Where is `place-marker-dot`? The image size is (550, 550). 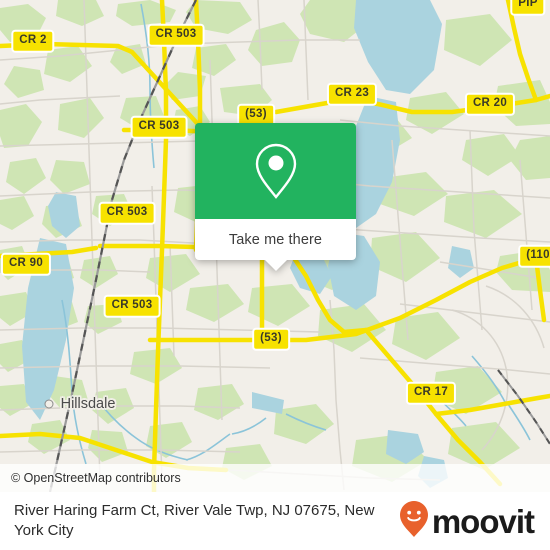
place-marker-dot is located at coordinates (49, 404).